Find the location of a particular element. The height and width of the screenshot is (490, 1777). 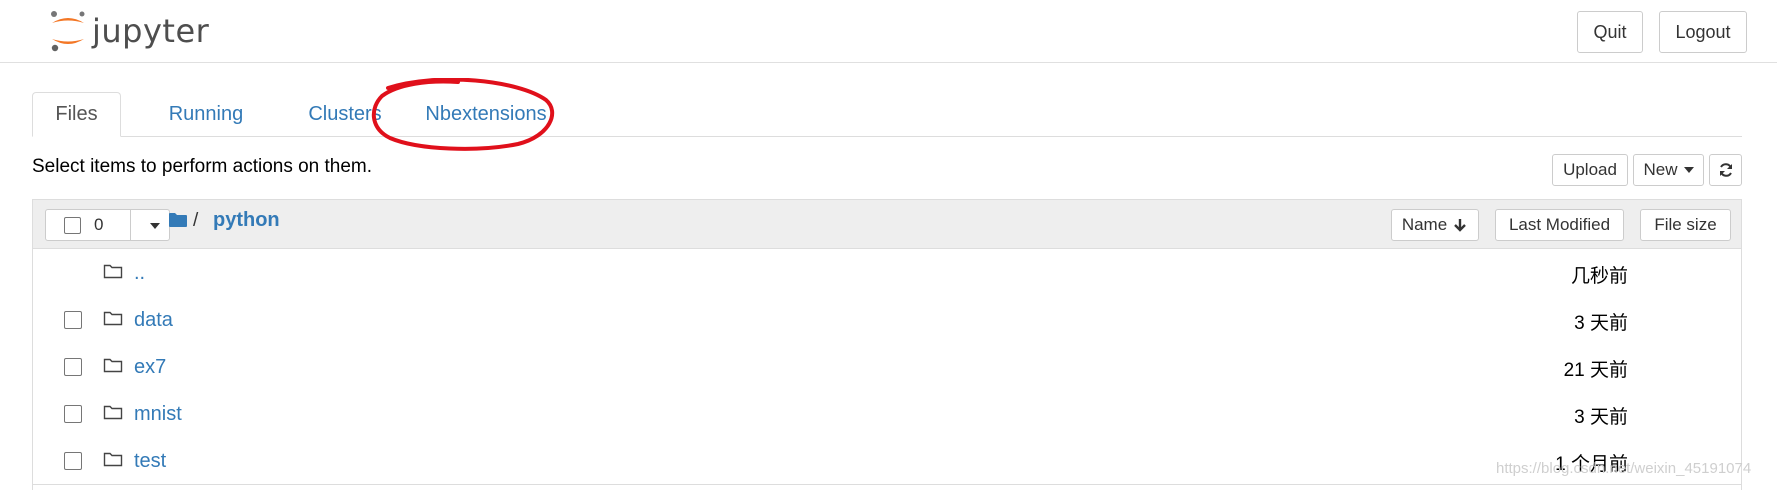

list-item-name: mnist is located at coordinates (158, 414).